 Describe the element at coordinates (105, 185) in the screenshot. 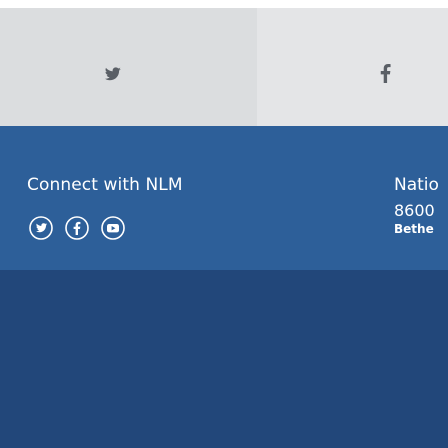

I see `connect-title: Connect with NLM` at that location.